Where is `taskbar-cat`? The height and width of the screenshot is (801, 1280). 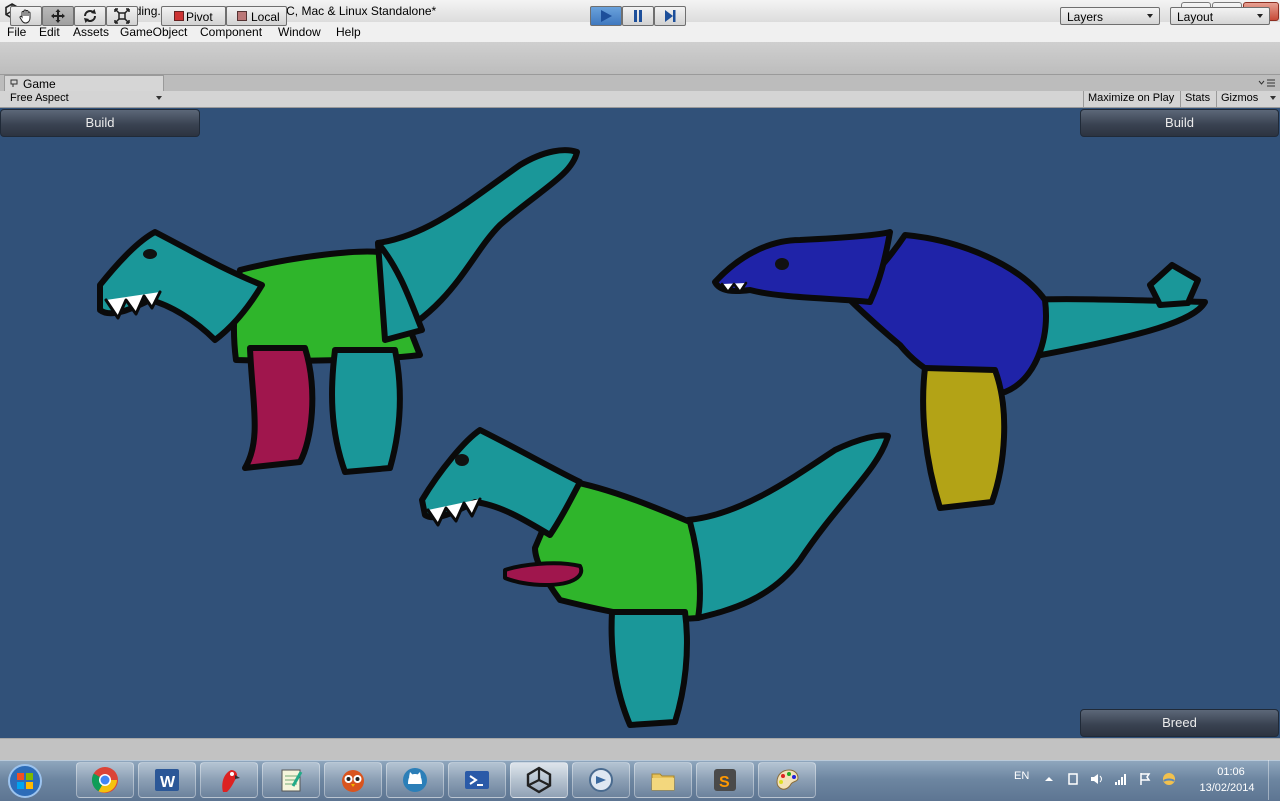 taskbar-cat is located at coordinates (415, 780).